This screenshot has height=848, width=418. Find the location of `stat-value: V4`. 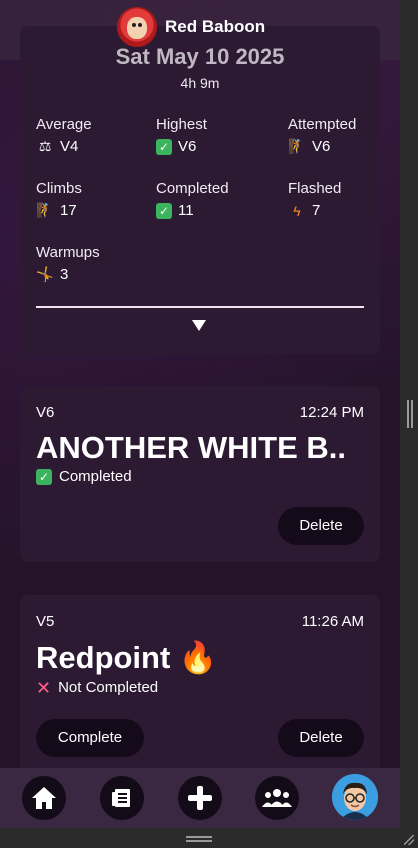

stat-value: V4 is located at coordinates (69, 146).